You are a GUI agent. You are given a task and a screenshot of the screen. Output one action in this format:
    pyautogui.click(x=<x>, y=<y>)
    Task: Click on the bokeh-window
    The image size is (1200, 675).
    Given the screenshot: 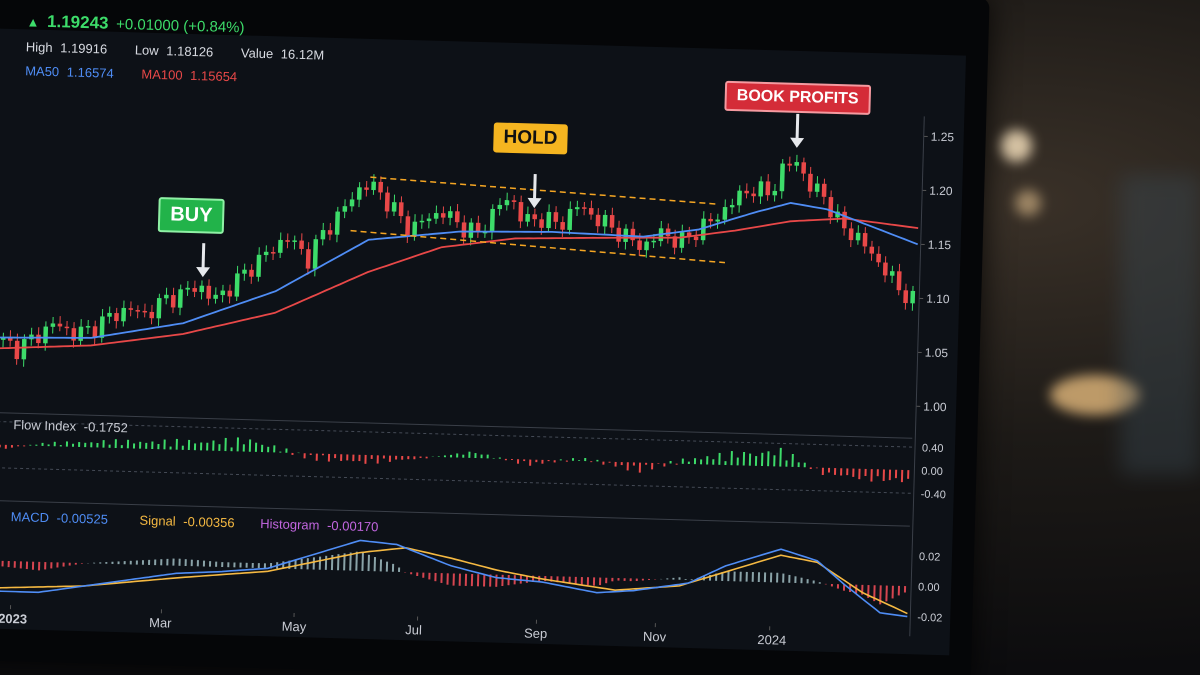 What is the action you would take?
    pyautogui.click(x=1160, y=325)
    